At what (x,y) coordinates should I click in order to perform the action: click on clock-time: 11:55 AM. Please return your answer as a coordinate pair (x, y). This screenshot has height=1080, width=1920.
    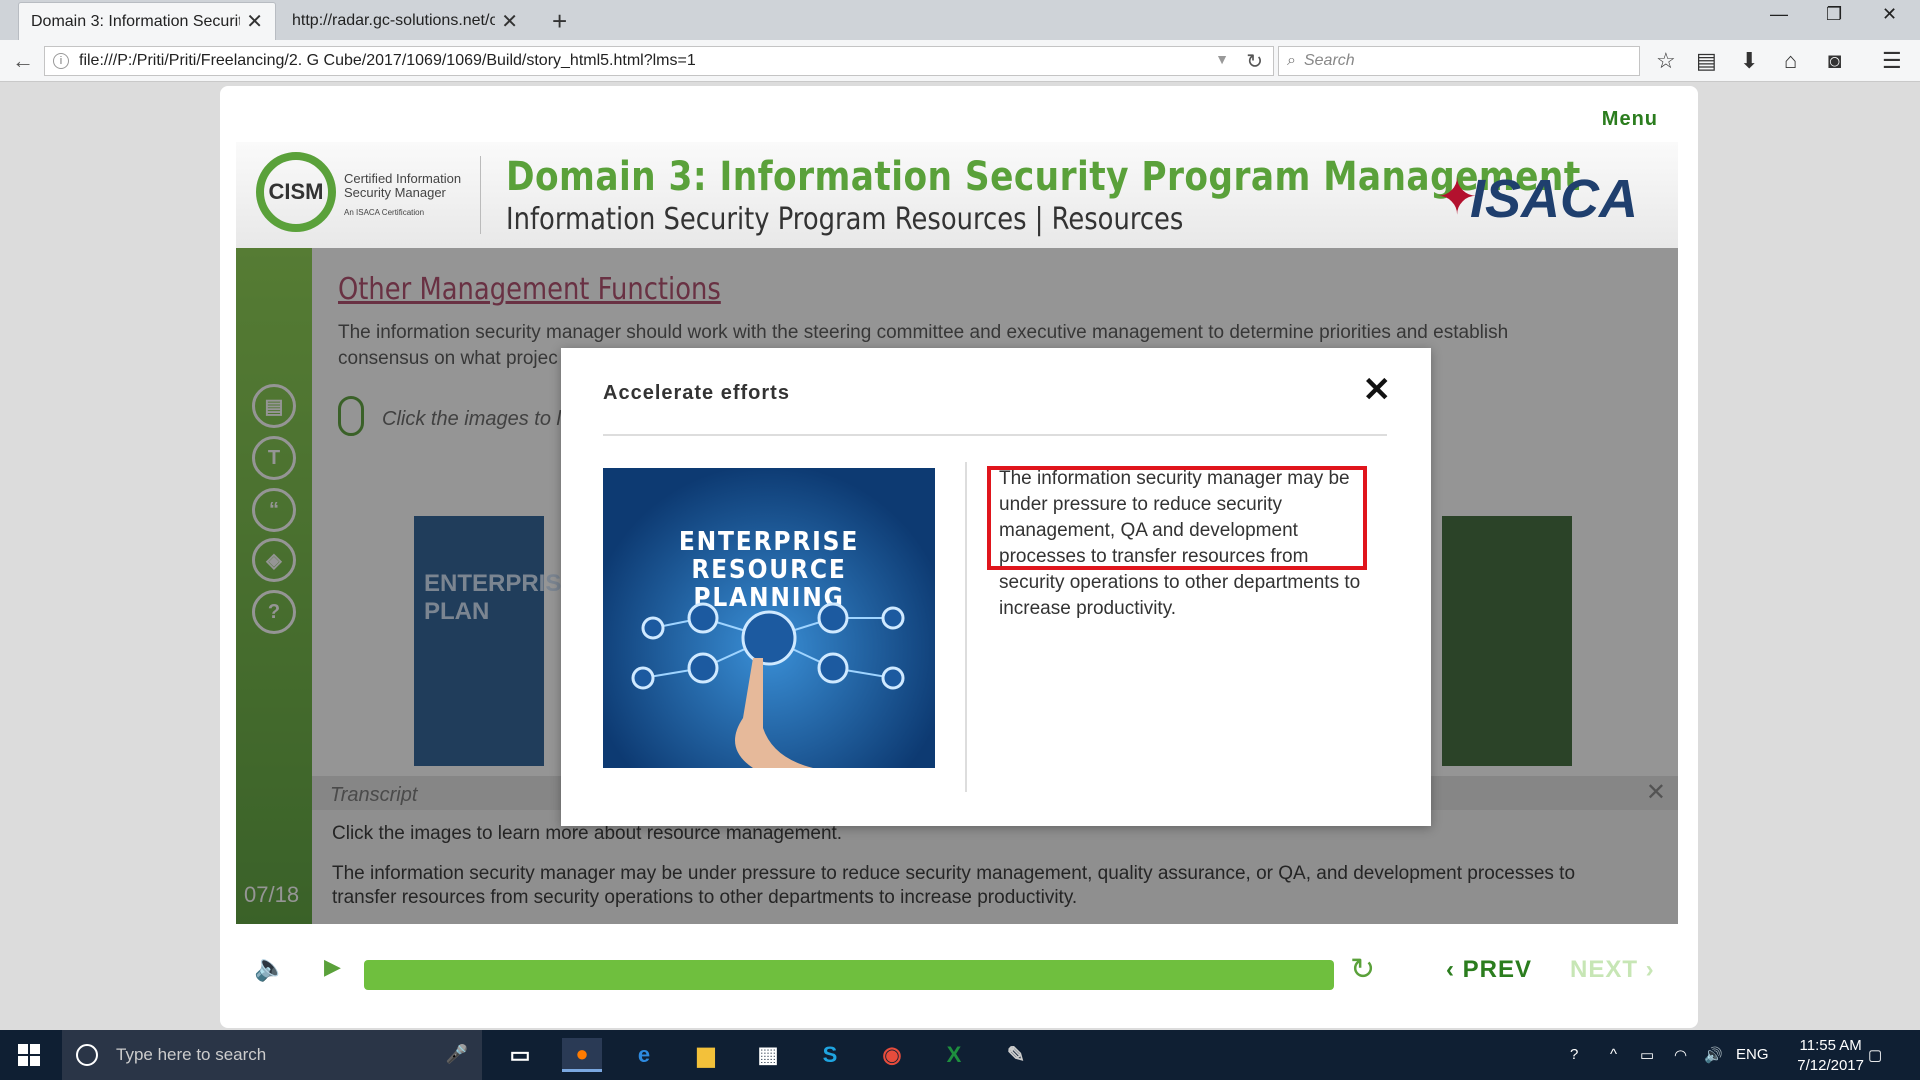
    Looking at the image, I should click on (1830, 1045).